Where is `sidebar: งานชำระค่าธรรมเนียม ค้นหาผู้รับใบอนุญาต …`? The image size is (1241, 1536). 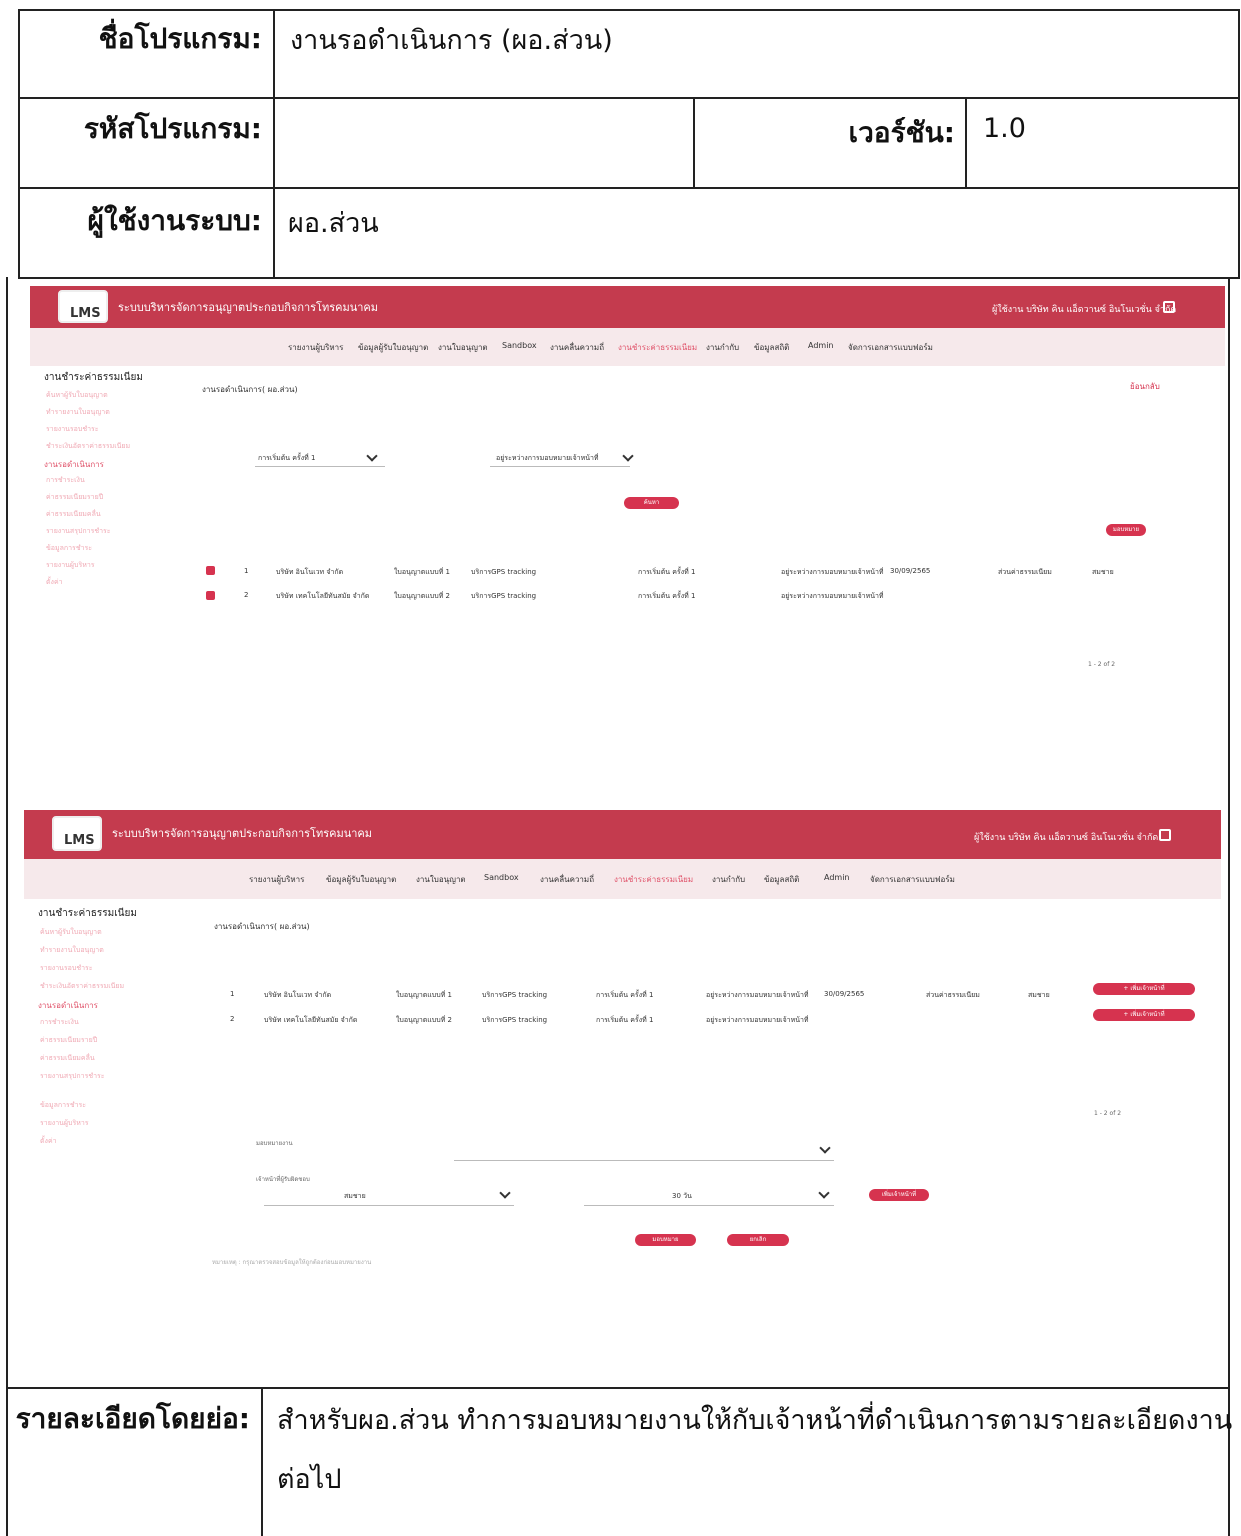 sidebar: งานชำระค่าธรรมเนียม ค้นหาผู้รับใบอนุญาต … is located at coordinates (119, 485).